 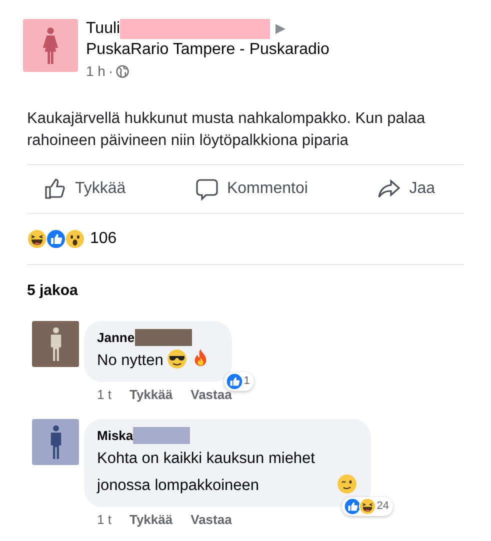 I want to click on woman-figure-icon, so click(x=50, y=45).